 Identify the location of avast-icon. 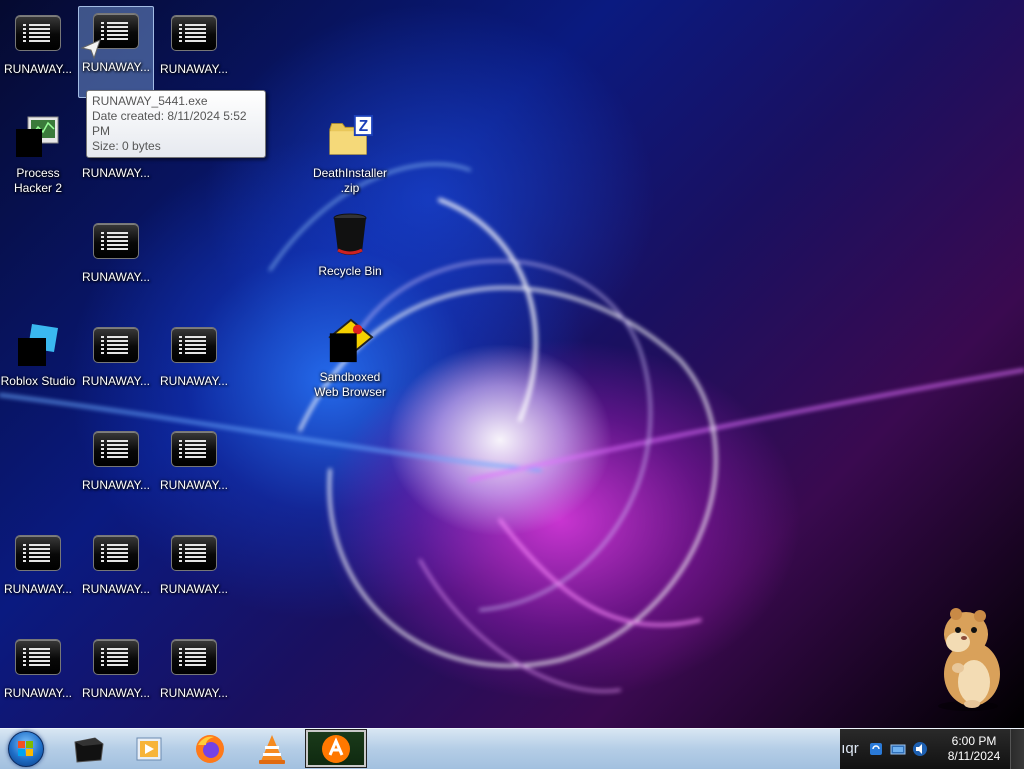
(336, 748).